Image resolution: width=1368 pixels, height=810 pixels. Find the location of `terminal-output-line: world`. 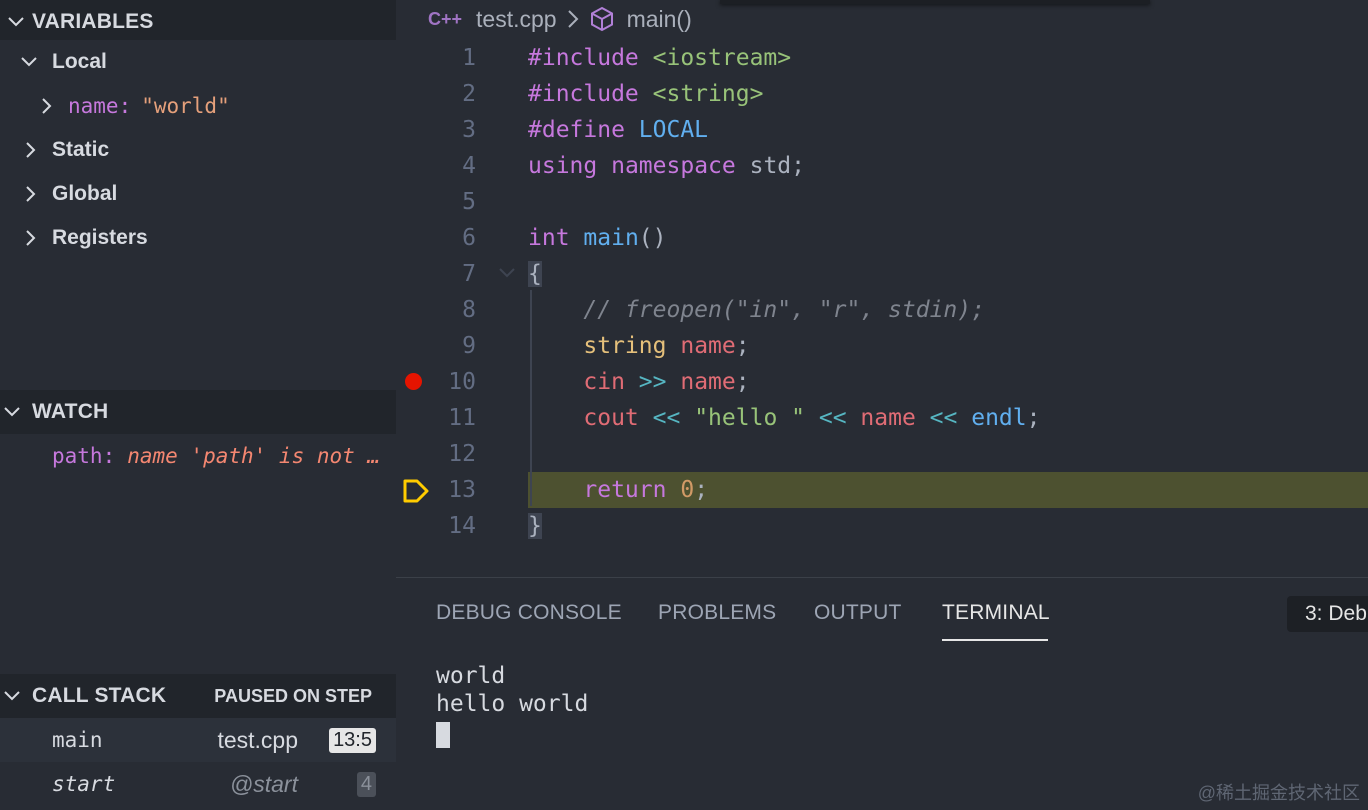

terminal-output-line: world is located at coordinates (471, 676).